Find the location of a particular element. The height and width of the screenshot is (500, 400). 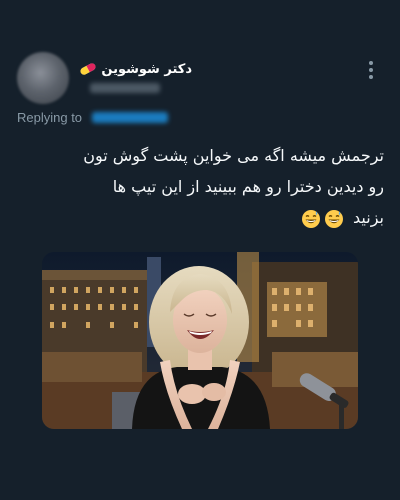

reply-mention-blurred is located at coordinates (130, 117).